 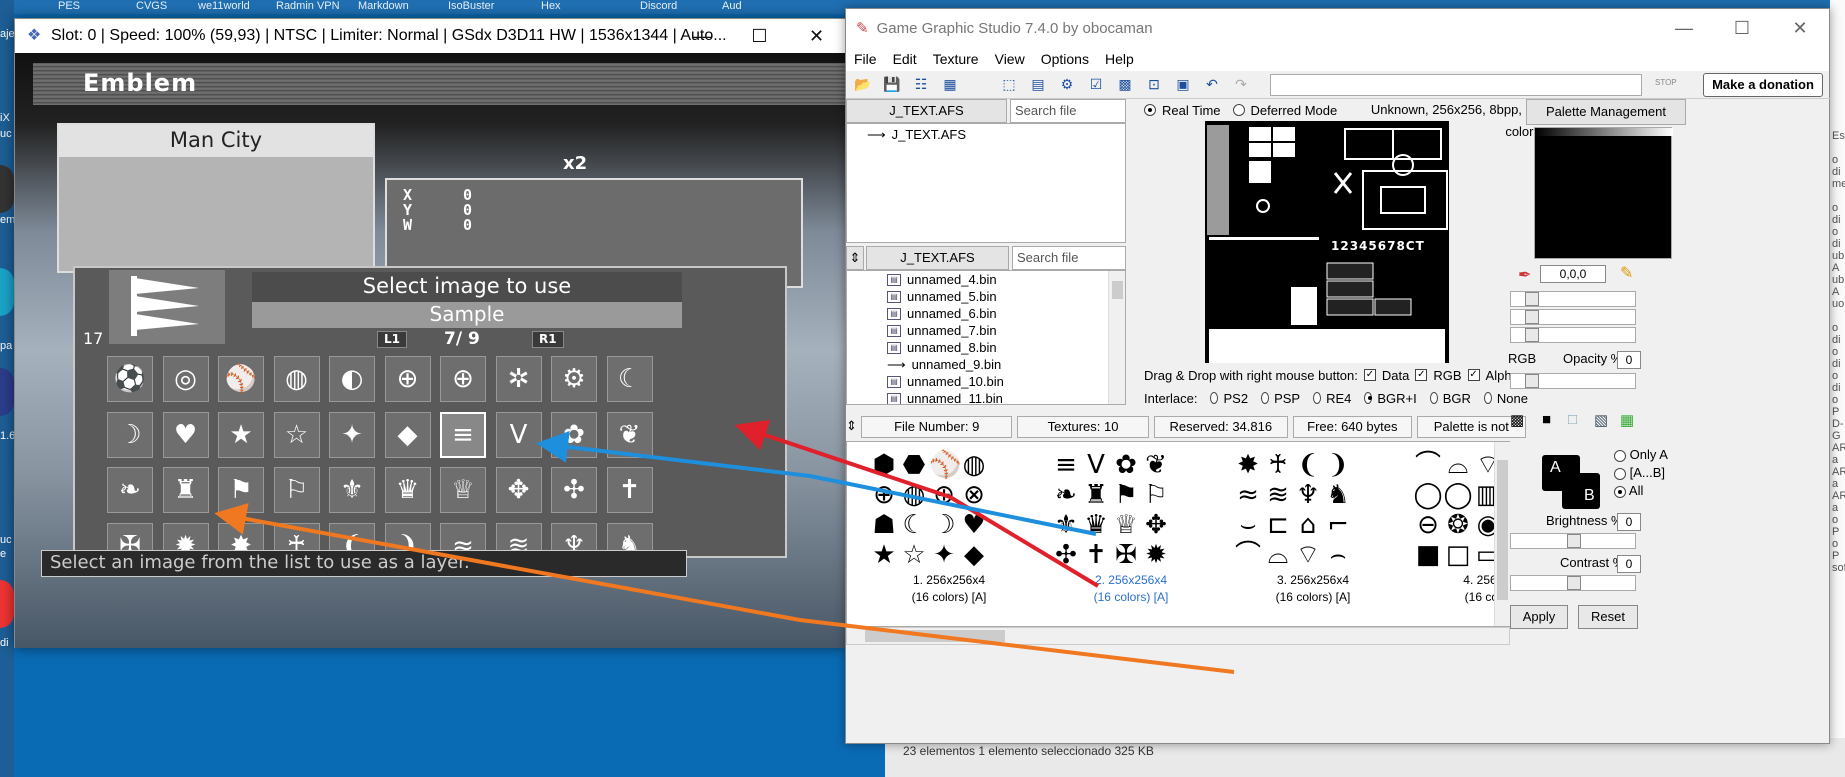 What do you see at coordinates (1065, 59) in the screenshot?
I see `menu-options: Options` at bounding box center [1065, 59].